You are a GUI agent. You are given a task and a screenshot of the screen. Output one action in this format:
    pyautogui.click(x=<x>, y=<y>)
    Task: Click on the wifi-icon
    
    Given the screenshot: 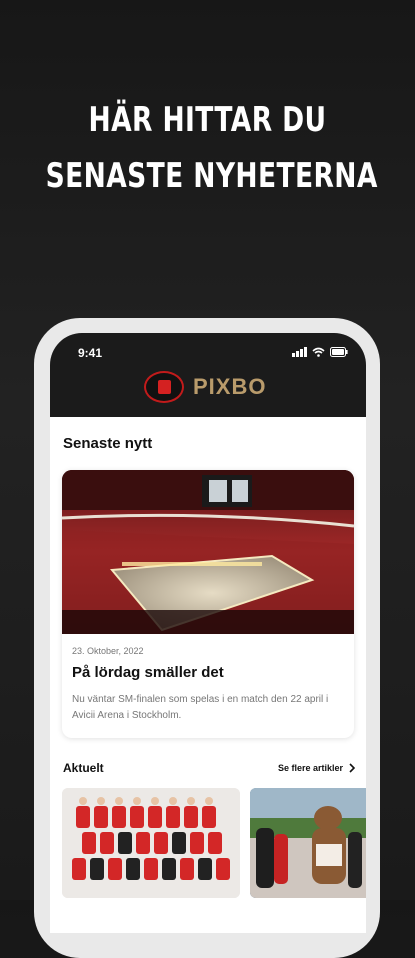 What is the action you would take?
    pyautogui.click(x=318, y=352)
    